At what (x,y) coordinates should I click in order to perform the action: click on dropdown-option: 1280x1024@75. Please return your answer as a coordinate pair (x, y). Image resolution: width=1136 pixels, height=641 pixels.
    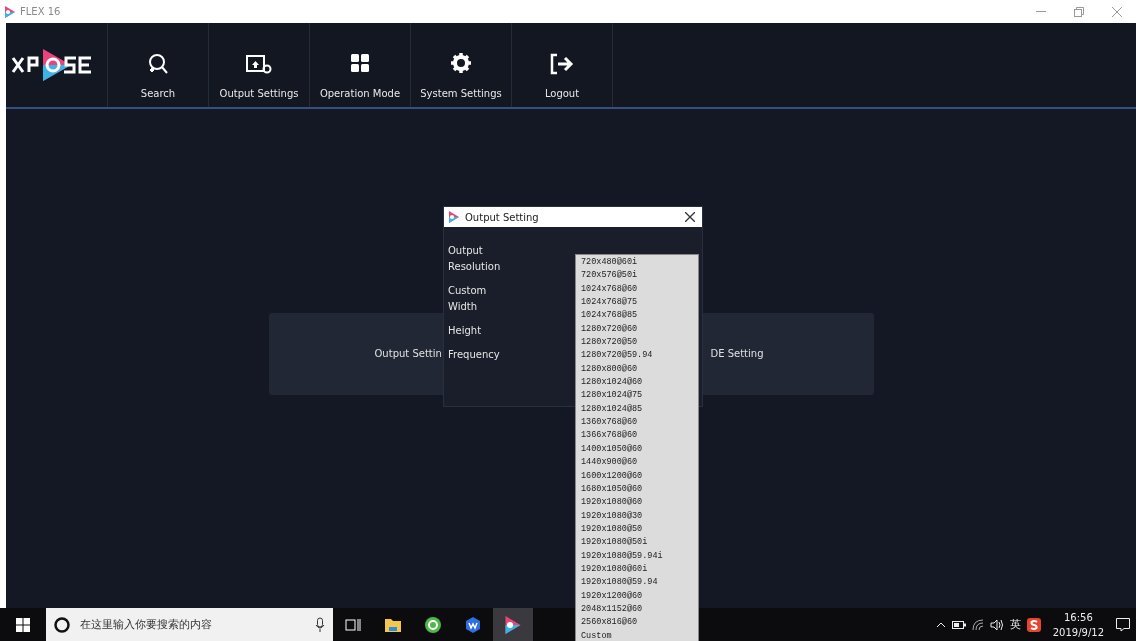
    Looking at the image, I should click on (639, 396).